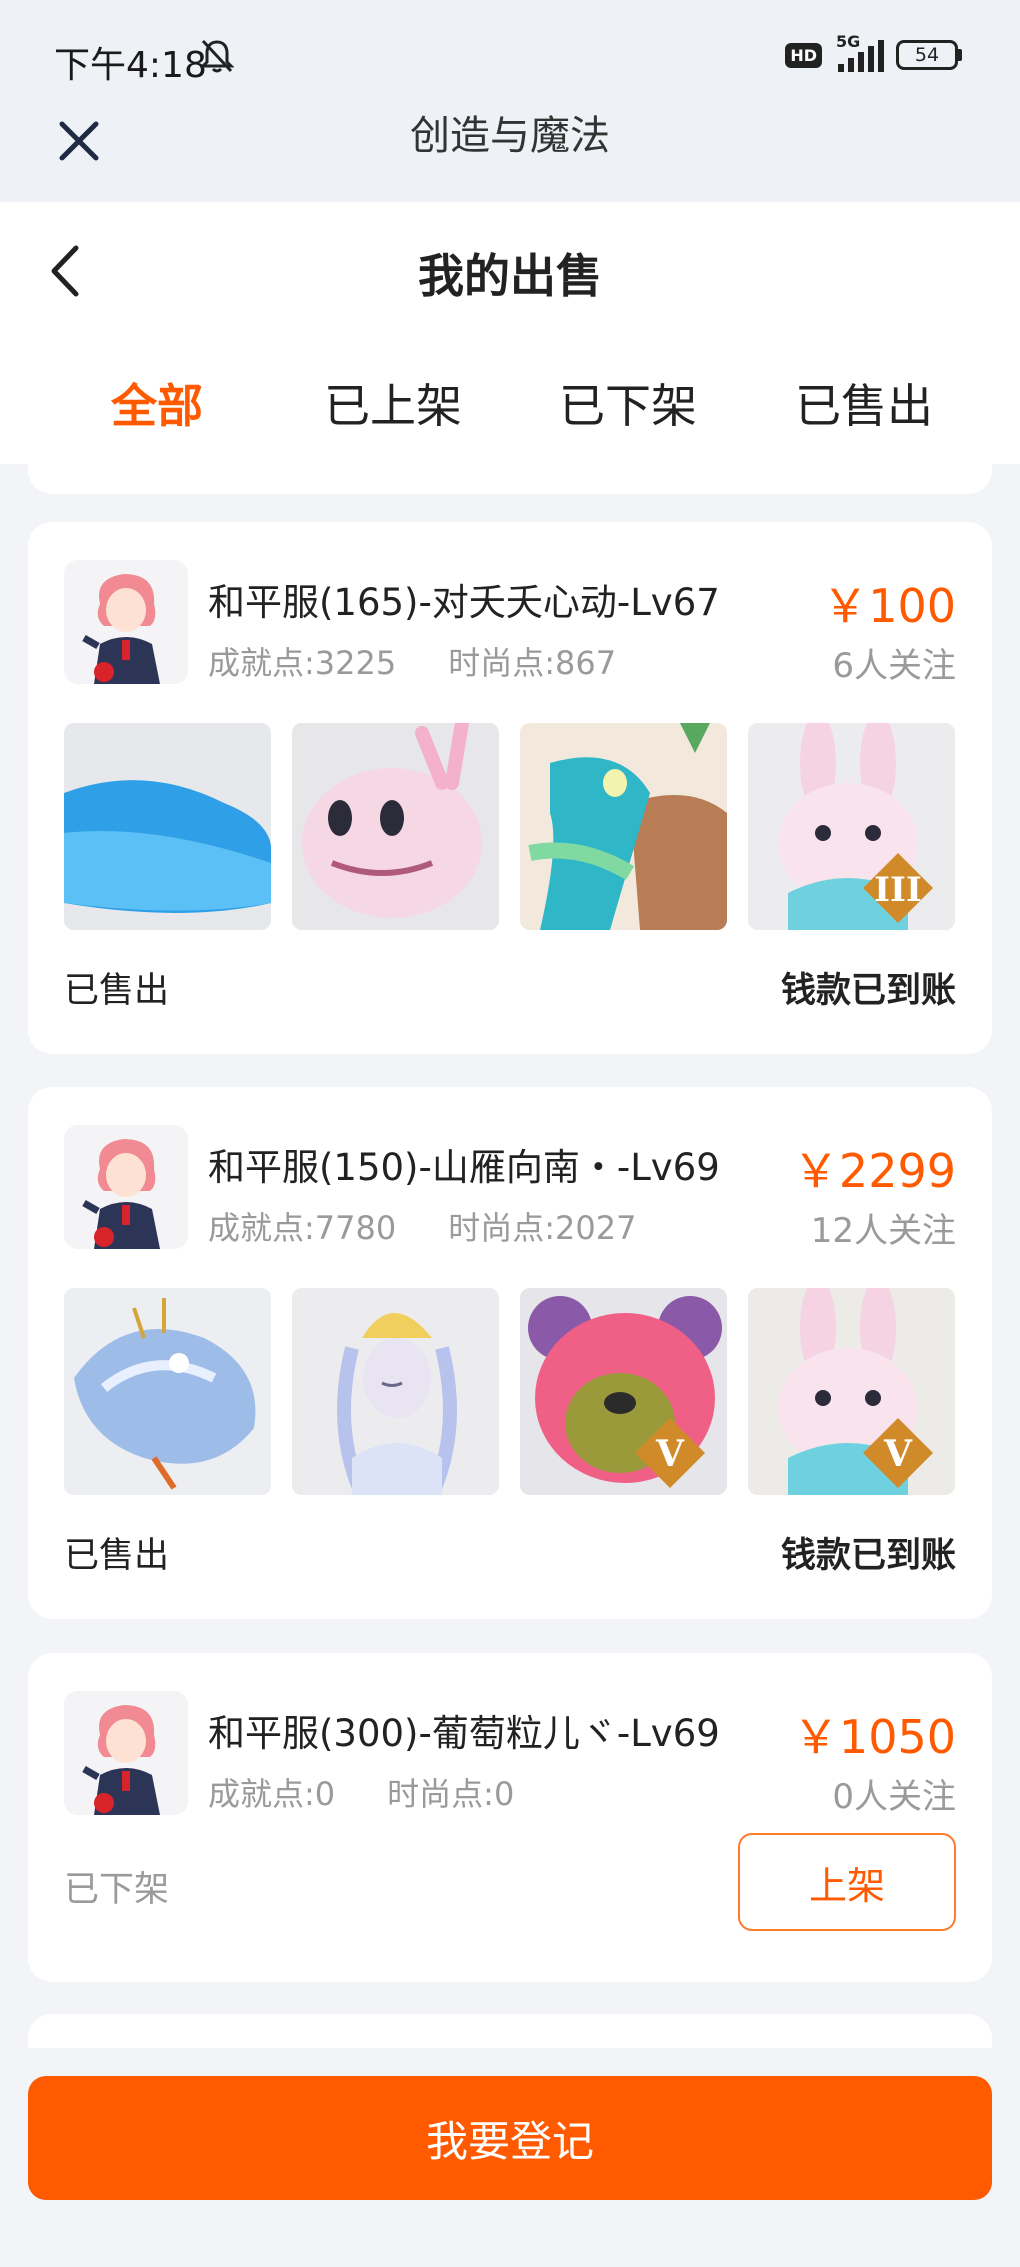 The height and width of the screenshot is (2267, 1020). I want to click on footer: 我要登记, so click(510, 2157).